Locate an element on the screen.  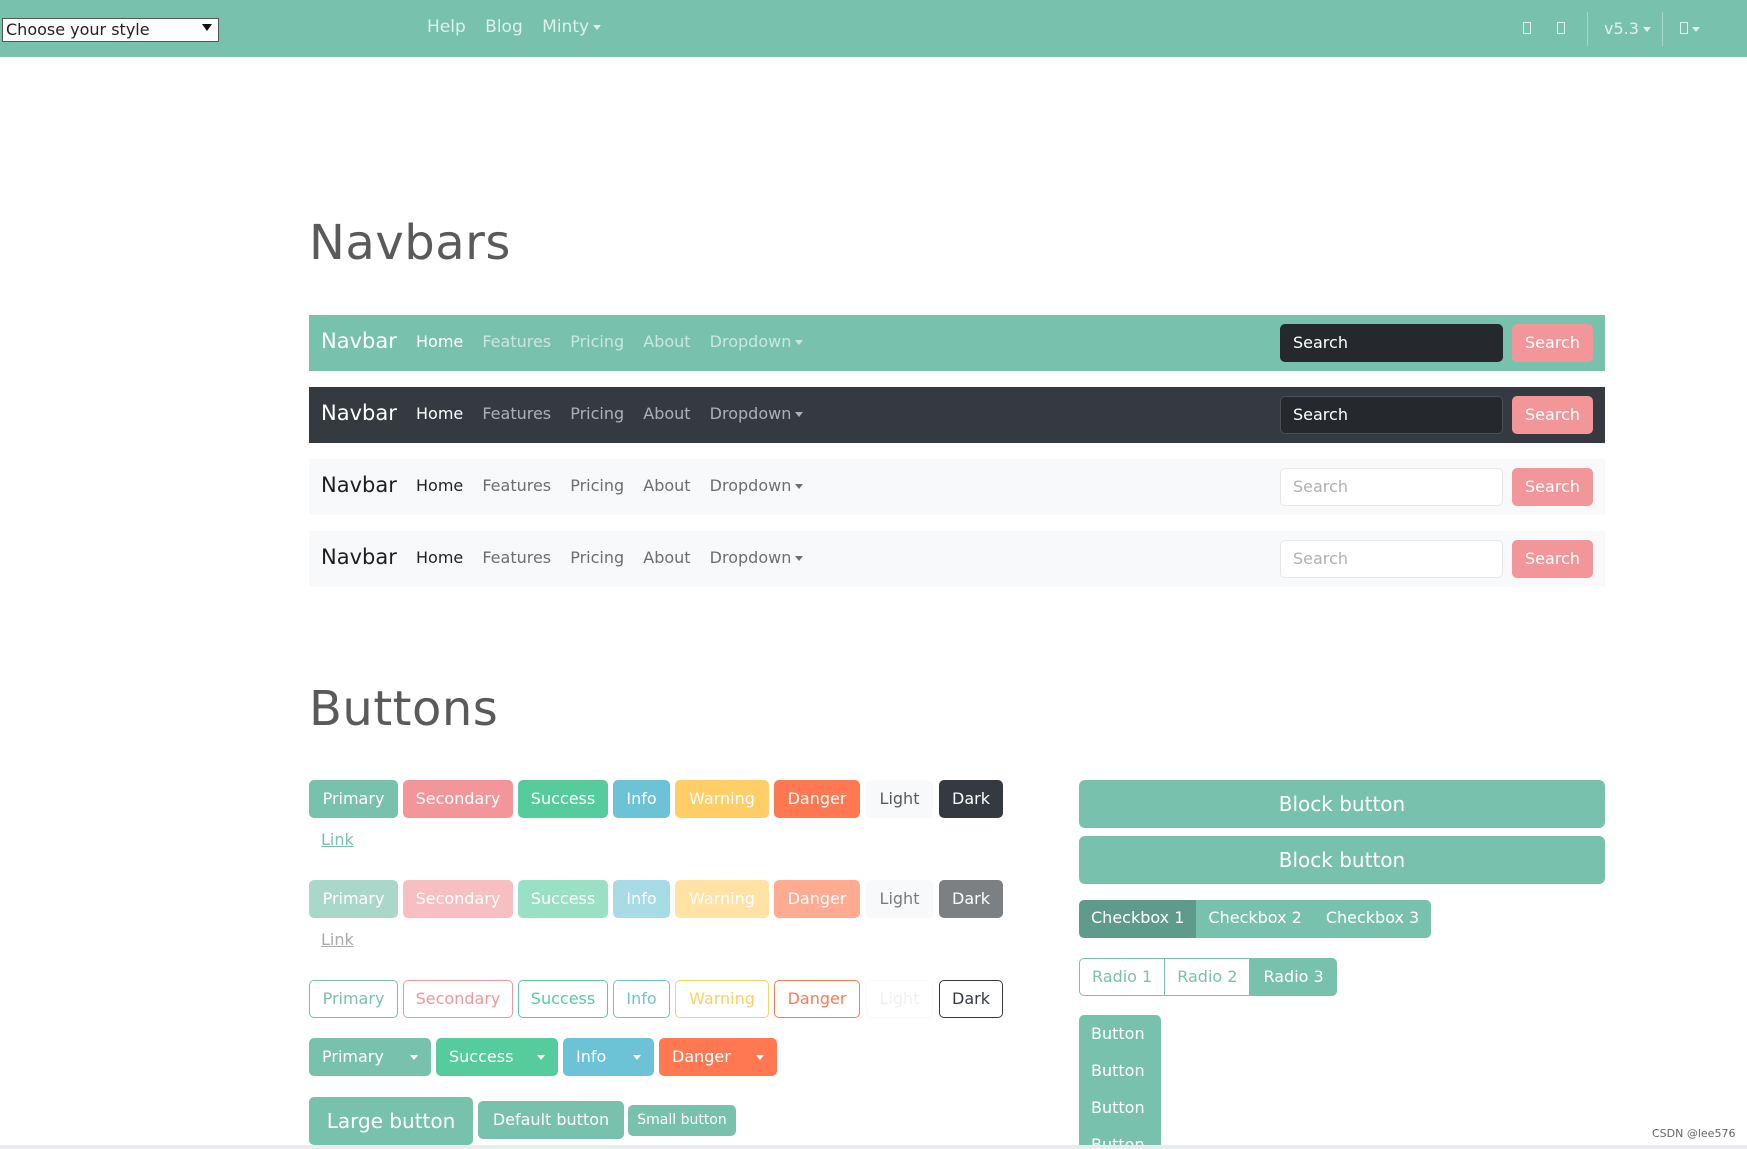
success-split-button: Success is located at coordinates (497, 1057).